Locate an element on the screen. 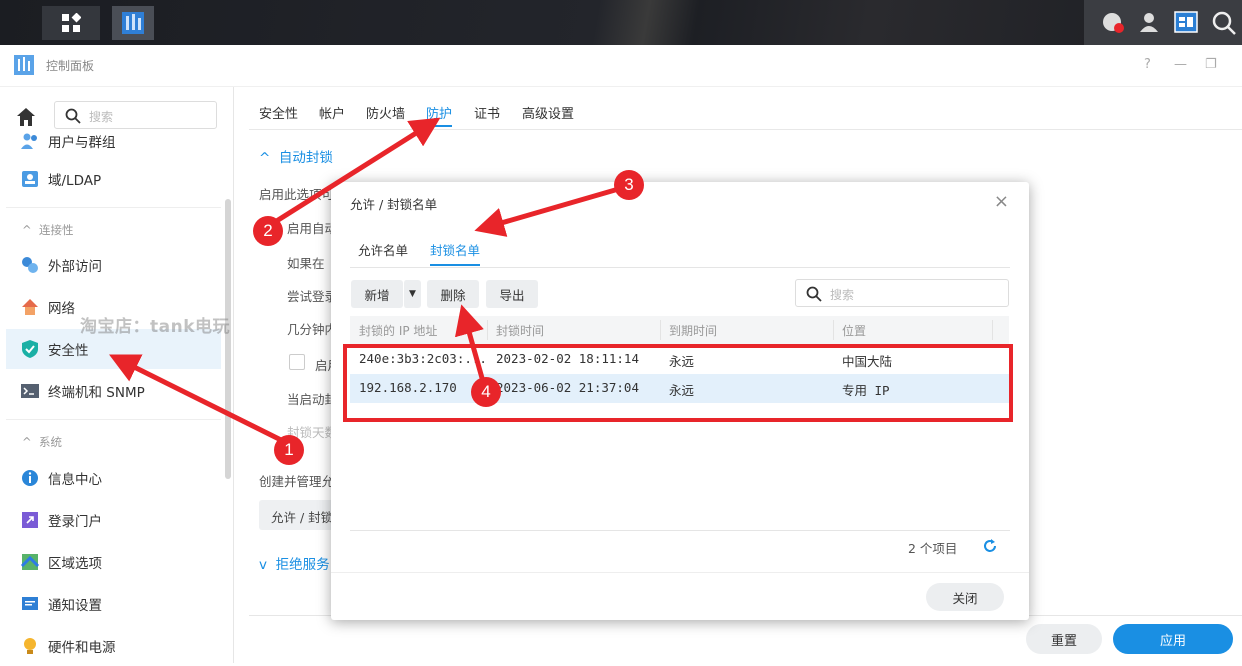 This screenshot has height=666, width=1242. refresh-icon is located at coordinates (990, 546).